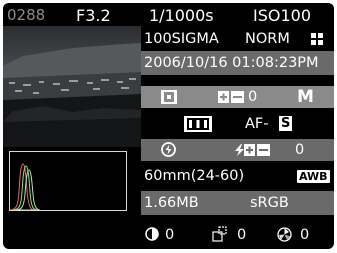 Image resolution: width=337 pixels, height=253 pixels. I want to click on focus-row: AF- S, so click(237, 124).